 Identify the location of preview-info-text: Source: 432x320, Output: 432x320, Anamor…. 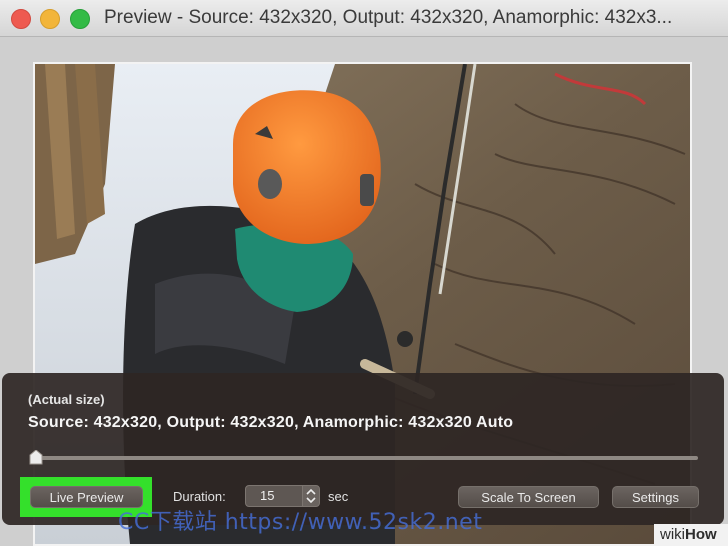
(271, 422).